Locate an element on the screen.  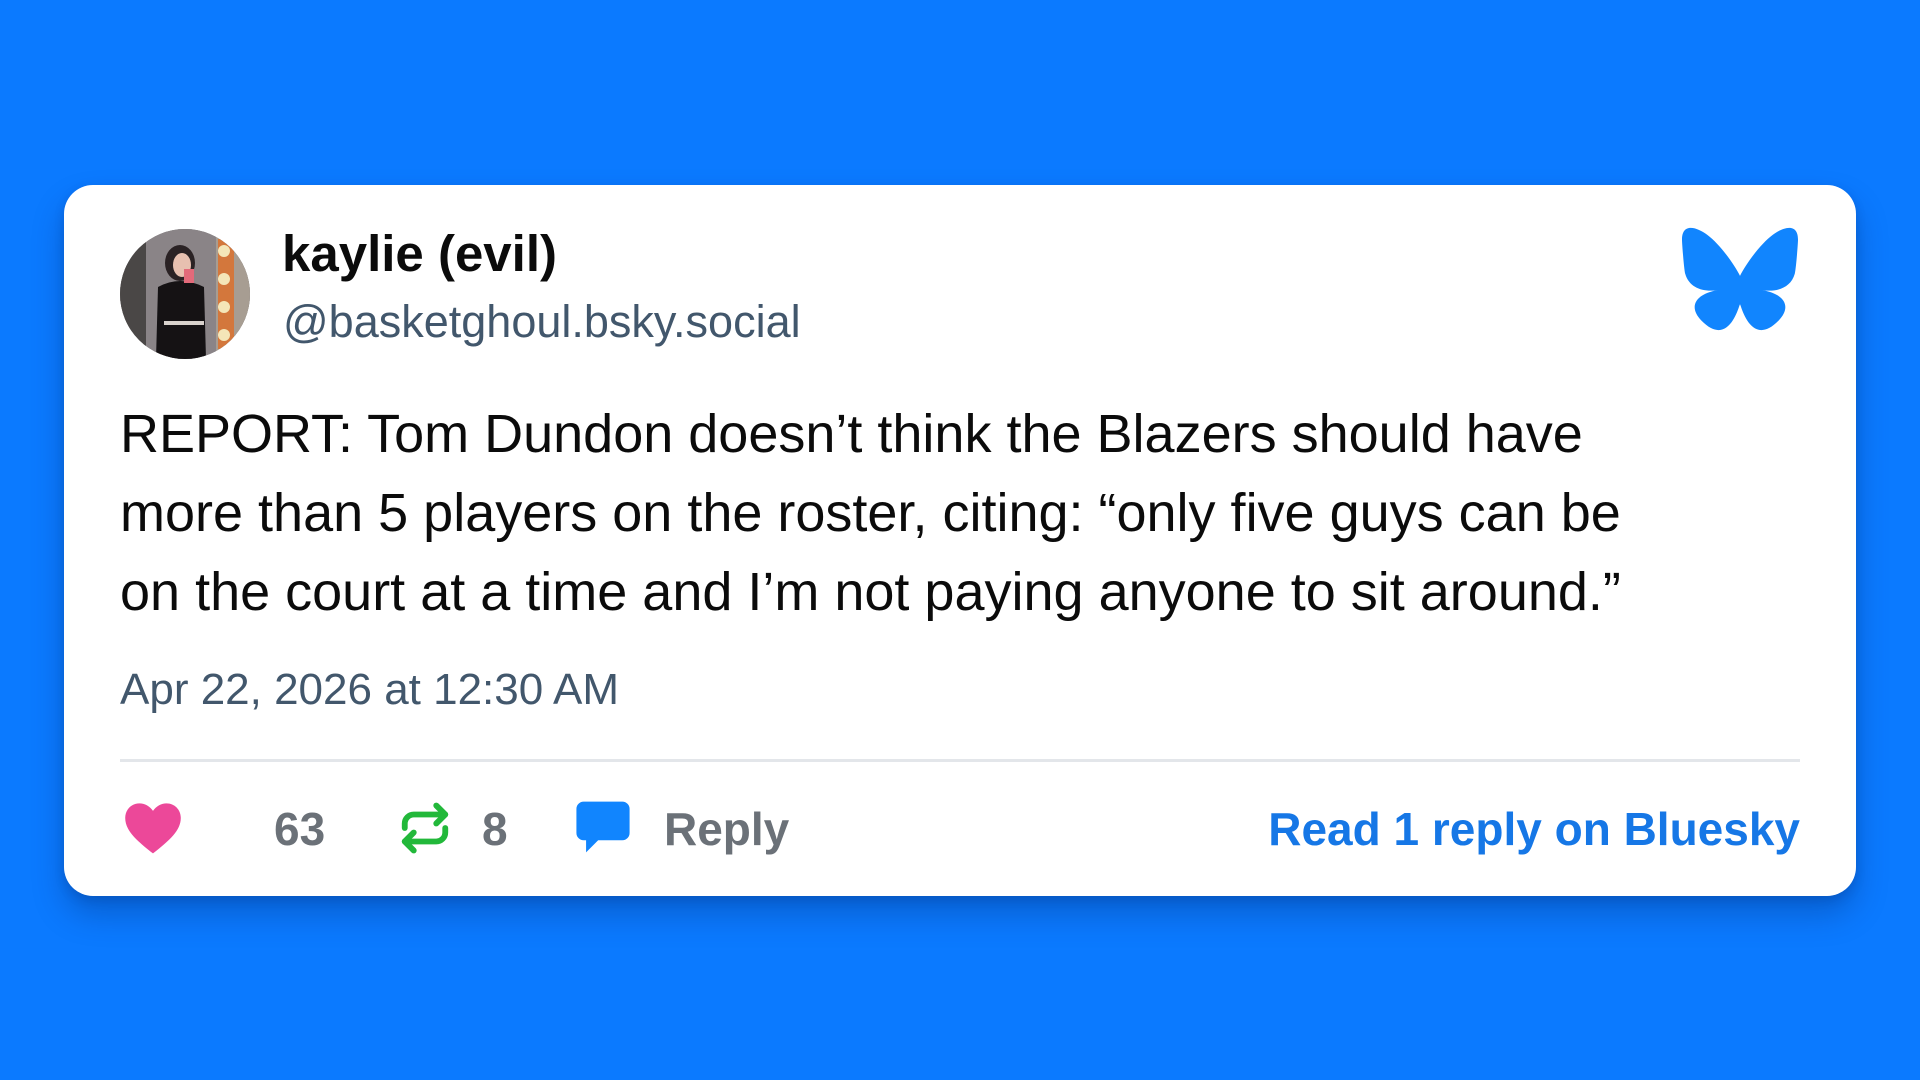
bluesky-butterfly-icon is located at coordinates (1740, 279).